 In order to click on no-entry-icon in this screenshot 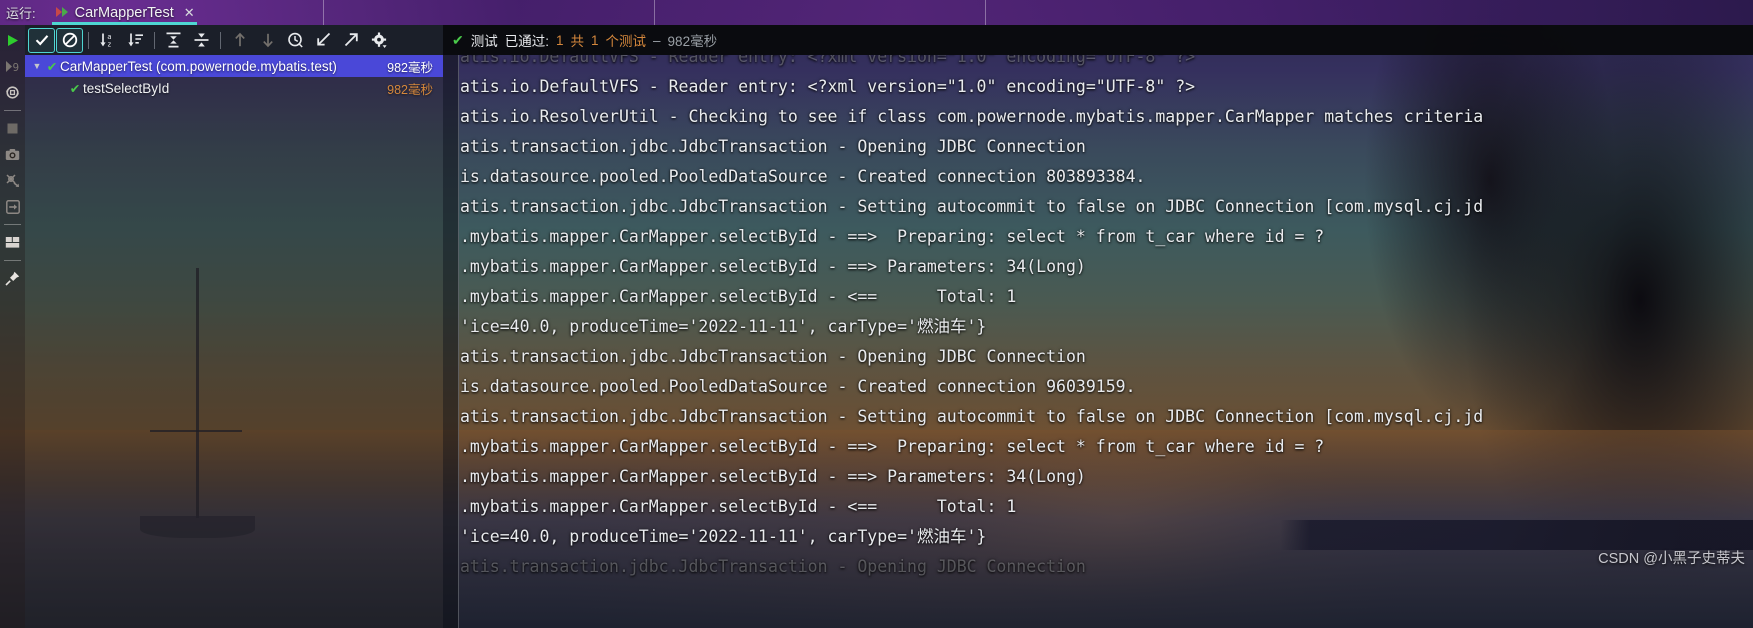, I will do `click(69, 40)`.